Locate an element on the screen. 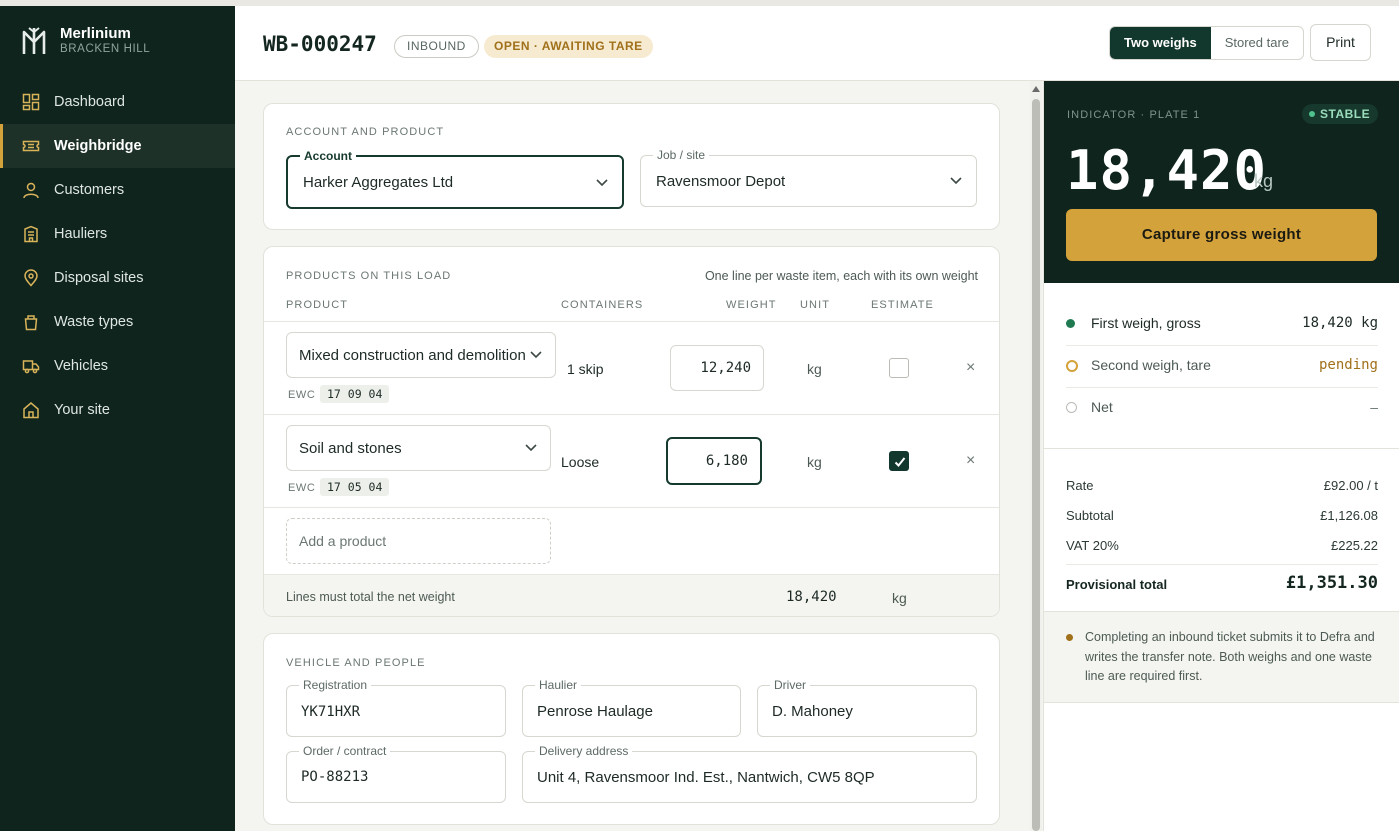 The width and height of the screenshot is (1399, 831). haulier-field: Haulier Penrose Haulage is located at coordinates (631, 707).